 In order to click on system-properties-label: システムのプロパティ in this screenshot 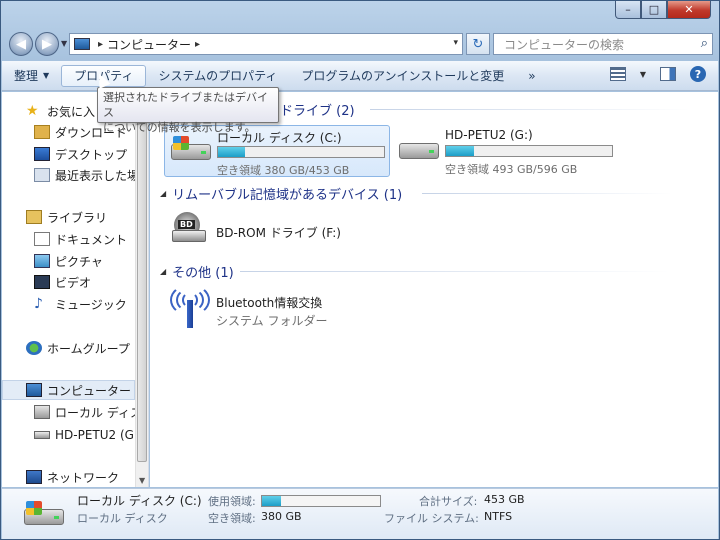, I will do `click(218, 76)`.